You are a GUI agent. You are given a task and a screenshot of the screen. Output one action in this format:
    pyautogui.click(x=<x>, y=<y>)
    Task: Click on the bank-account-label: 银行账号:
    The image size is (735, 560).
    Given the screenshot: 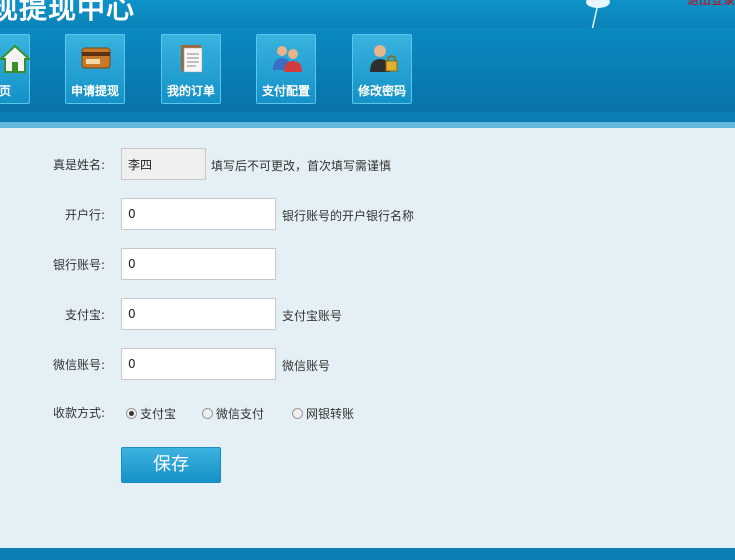 What is the action you would take?
    pyautogui.click(x=78, y=265)
    